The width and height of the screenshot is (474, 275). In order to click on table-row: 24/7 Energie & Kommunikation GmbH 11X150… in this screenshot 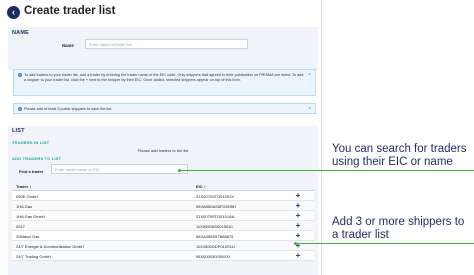, I will do `click(163, 246)`.